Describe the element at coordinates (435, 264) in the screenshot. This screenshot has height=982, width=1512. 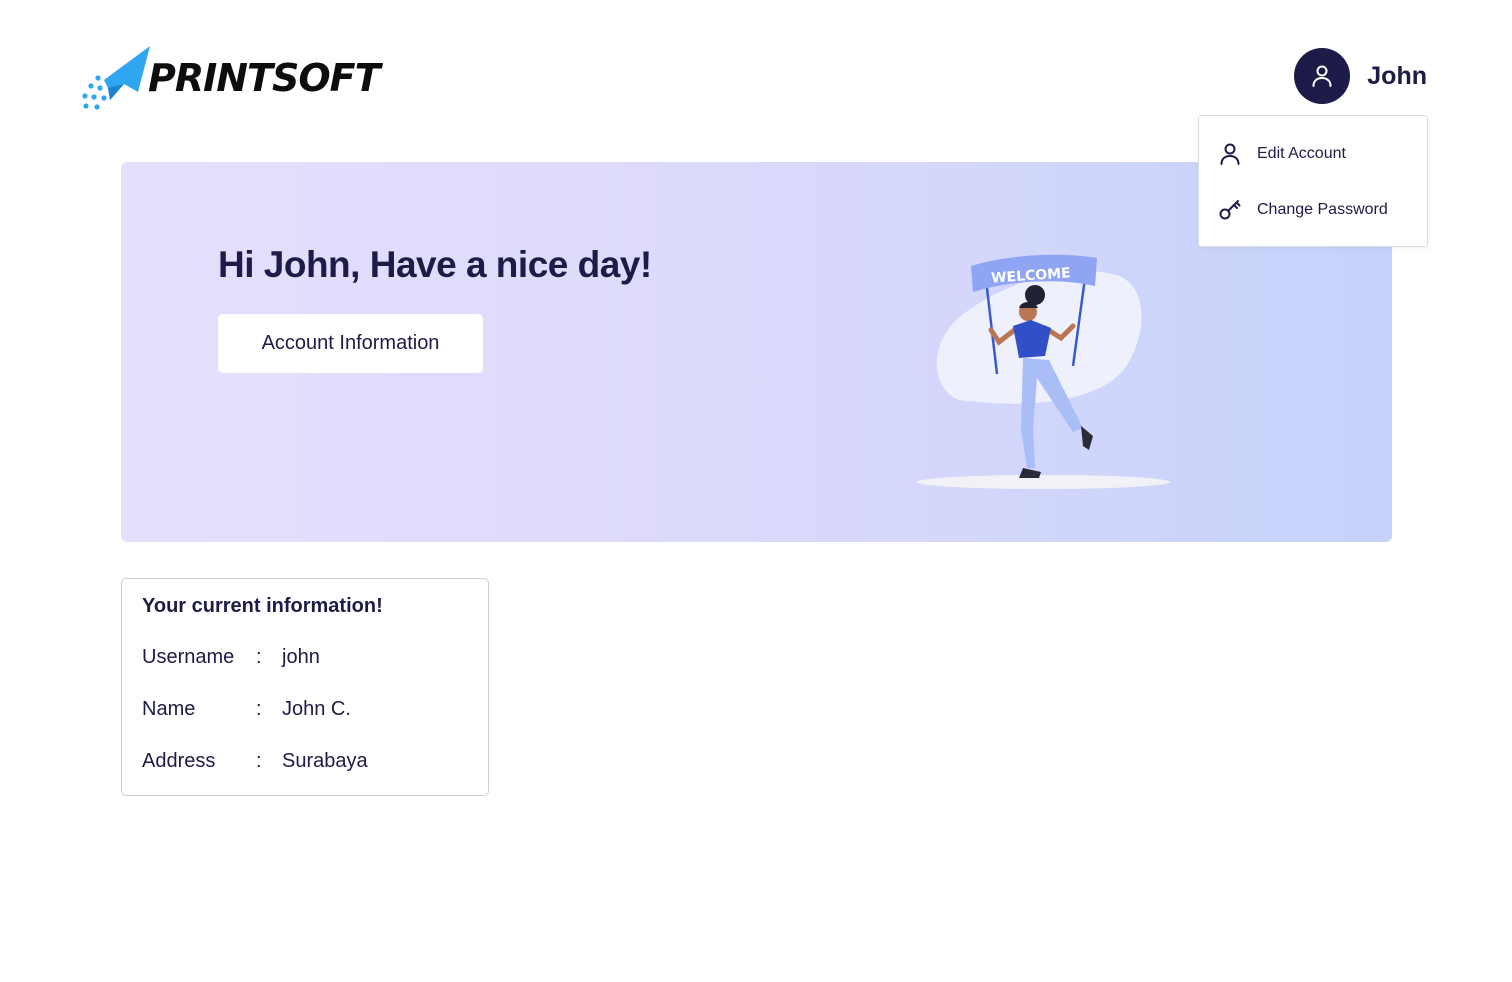
I see `greeting-title: Hi John, Have a nice day!` at that location.